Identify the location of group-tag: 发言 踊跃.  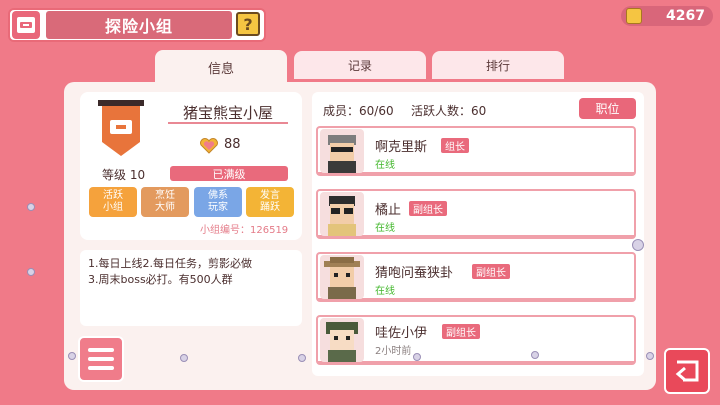
(270, 202).